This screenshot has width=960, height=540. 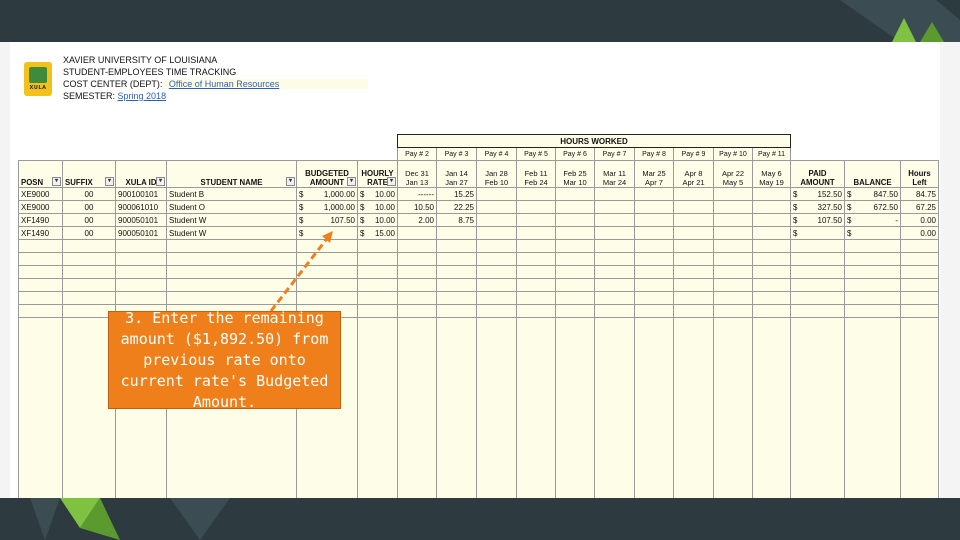 What do you see at coordinates (231, 220) in the screenshot?
I see `cell-student-name: Student W` at bounding box center [231, 220].